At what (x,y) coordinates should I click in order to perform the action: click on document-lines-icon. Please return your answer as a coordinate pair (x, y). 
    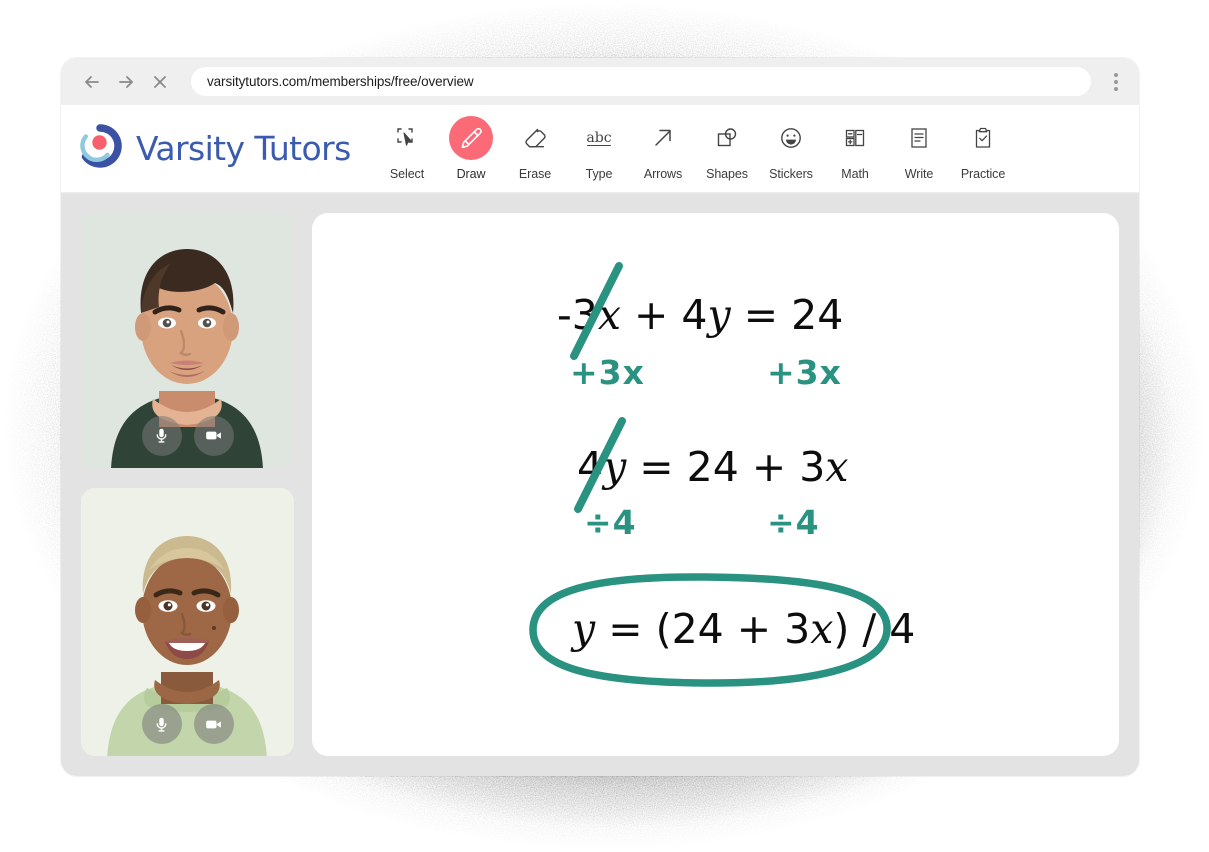
    Looking at the image, I should click on (919, 138).